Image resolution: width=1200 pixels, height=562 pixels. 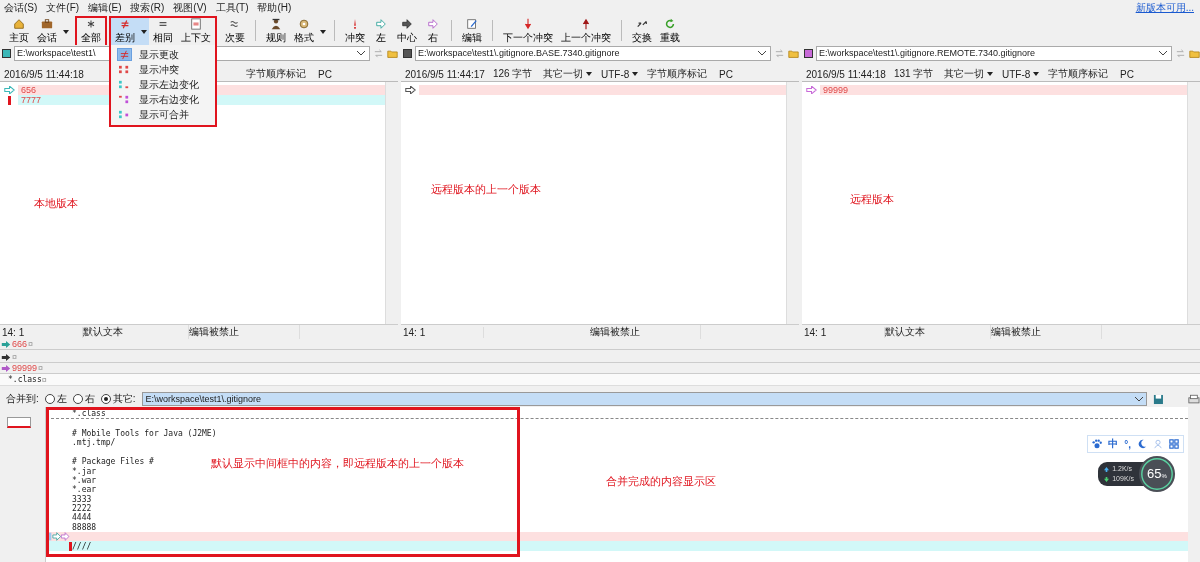 What do you see at coordinates (94, 443) in the screenshot?
I see `code-line: .mtj.tmp/` at bounding box center [94, 443].